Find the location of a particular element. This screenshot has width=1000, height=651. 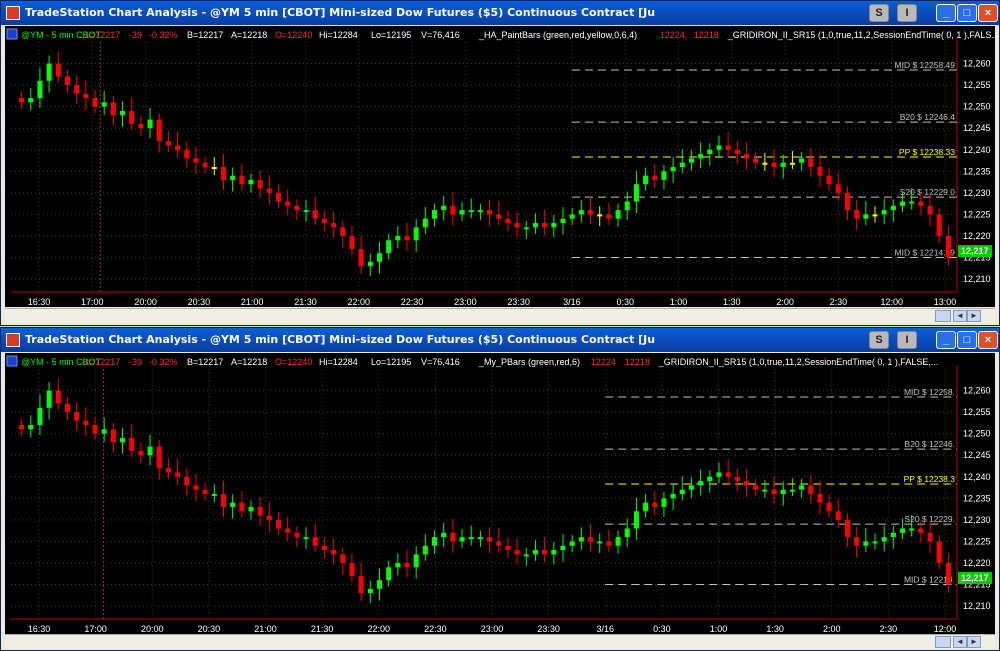

status-9: V=76,416 is located at coordinates (440, 362).